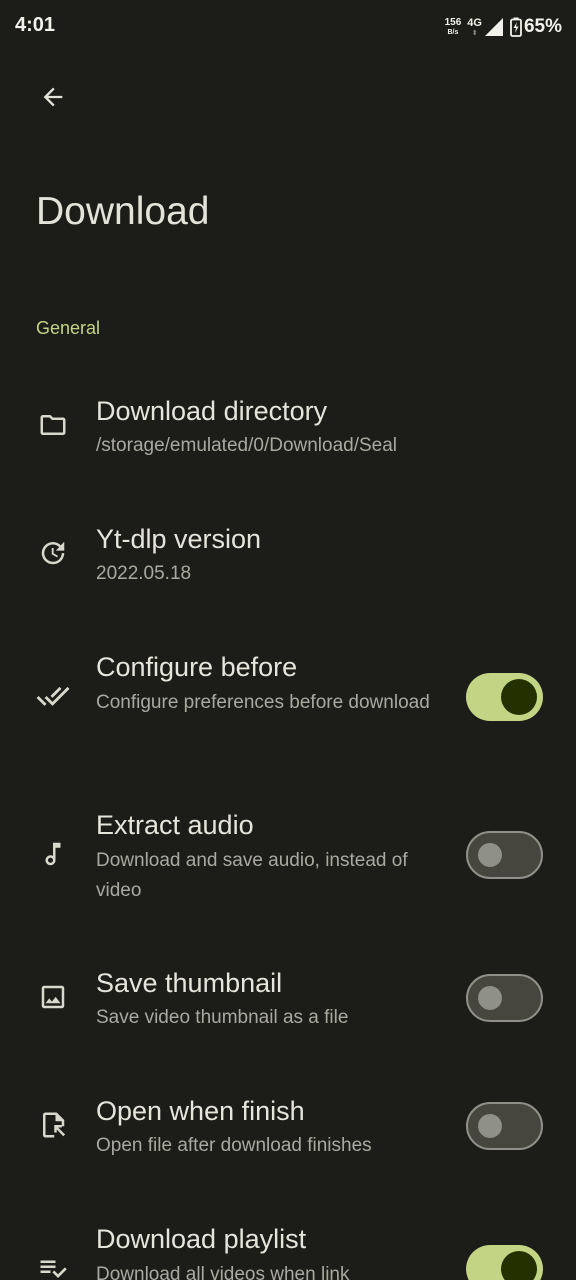  I want to click on save-thumbnail-toggle, so click(504, 998).